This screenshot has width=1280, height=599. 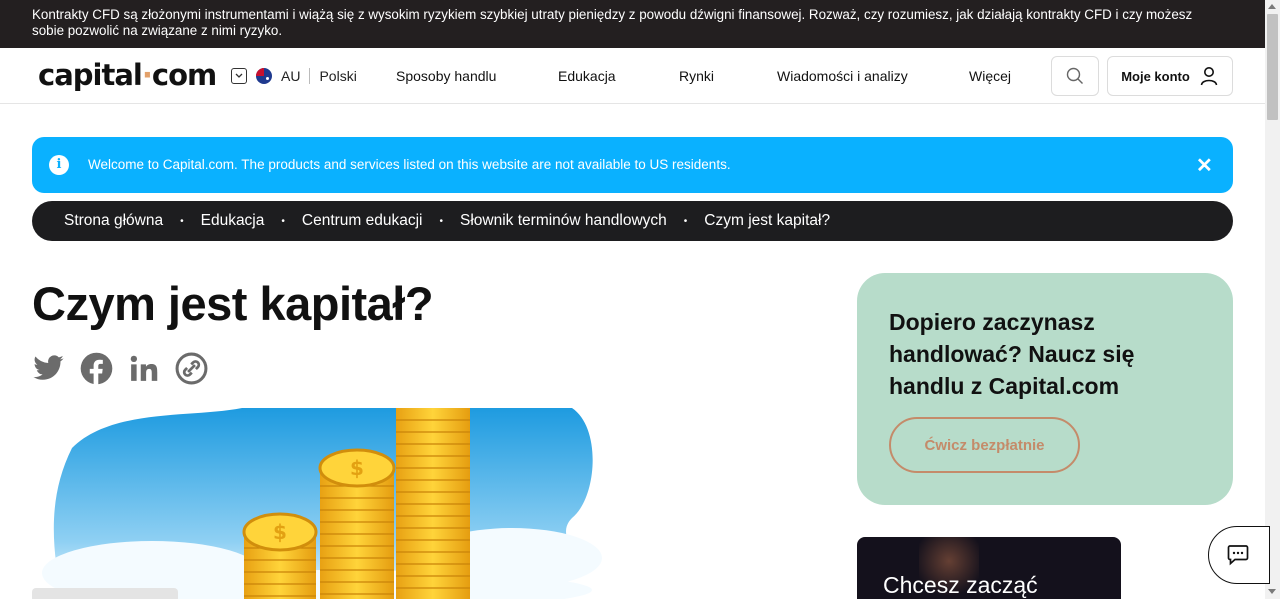 I want to click on divider, so click(x=310, y=76).